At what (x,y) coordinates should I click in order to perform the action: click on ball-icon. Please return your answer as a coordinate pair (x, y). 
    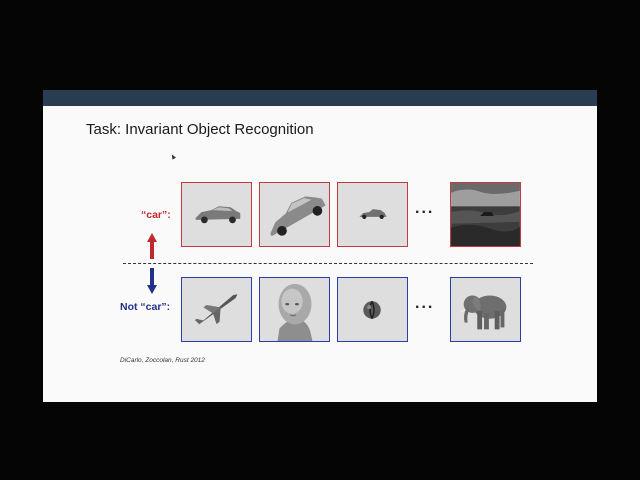
    Looking at the image, I should click on (372, 310).